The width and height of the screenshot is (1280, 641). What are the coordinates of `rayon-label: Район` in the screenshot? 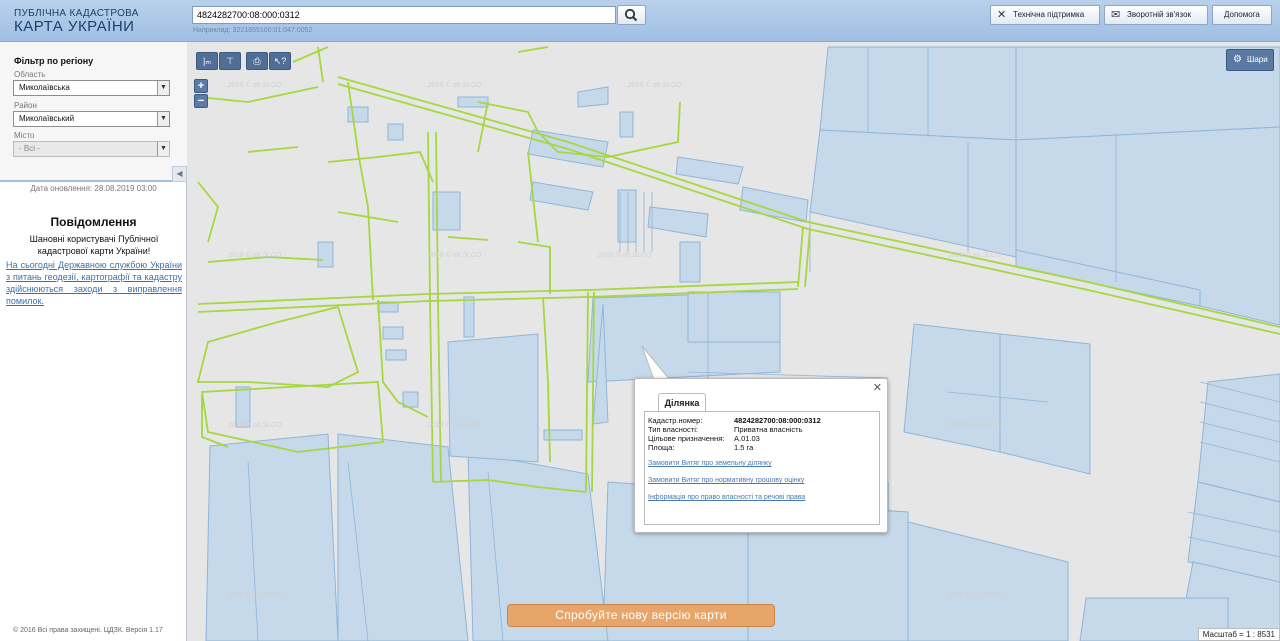 It's located at (25, 105).